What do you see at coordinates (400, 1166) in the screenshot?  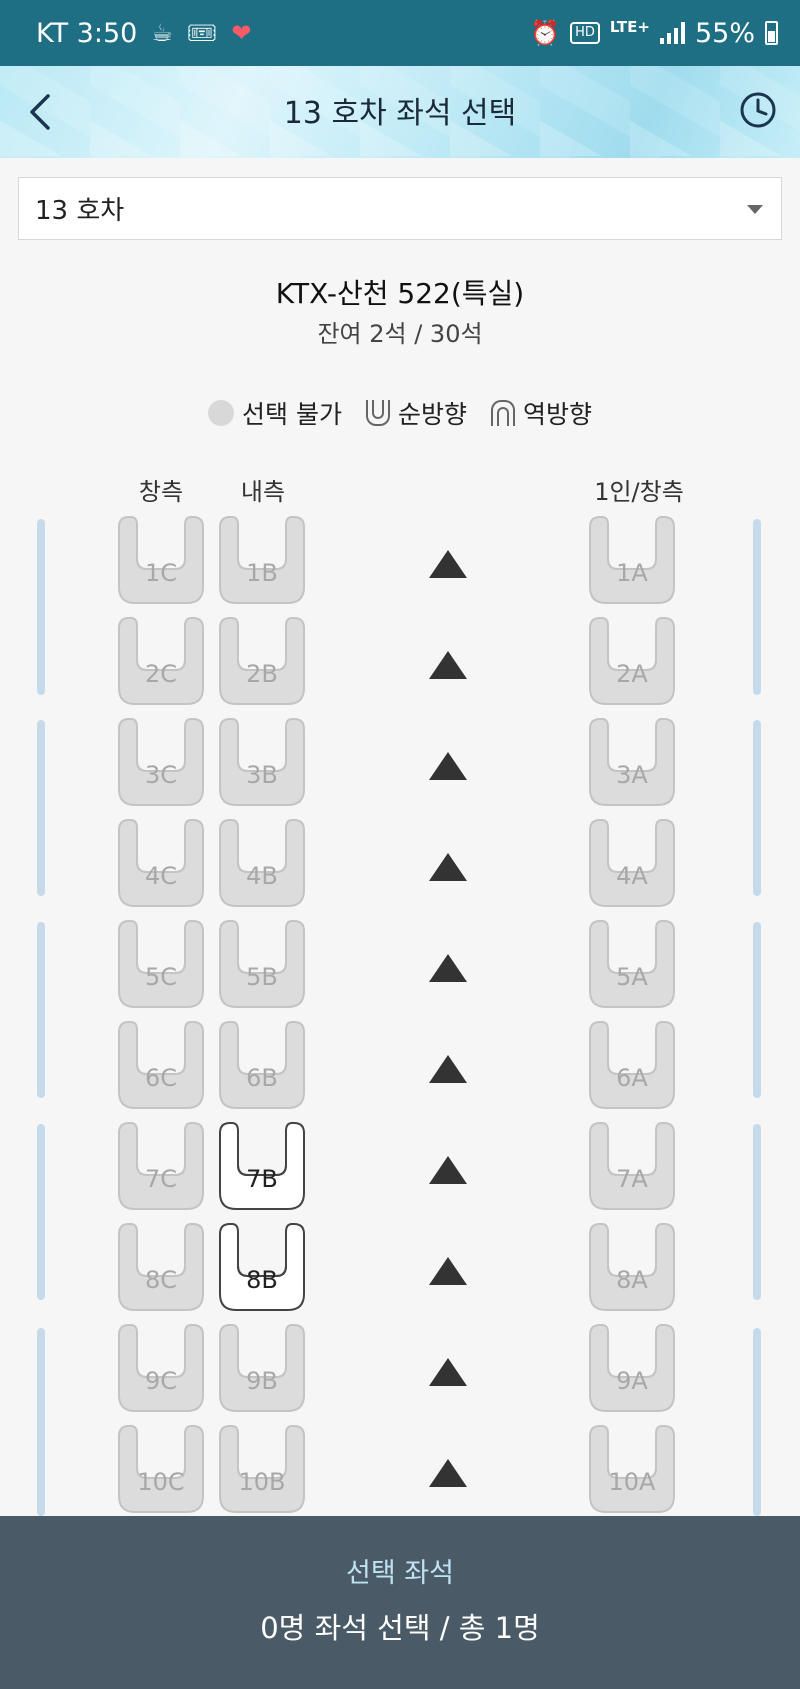 I see `seat-row: 7C 7B 7A` at bounding box center [400, 1166].